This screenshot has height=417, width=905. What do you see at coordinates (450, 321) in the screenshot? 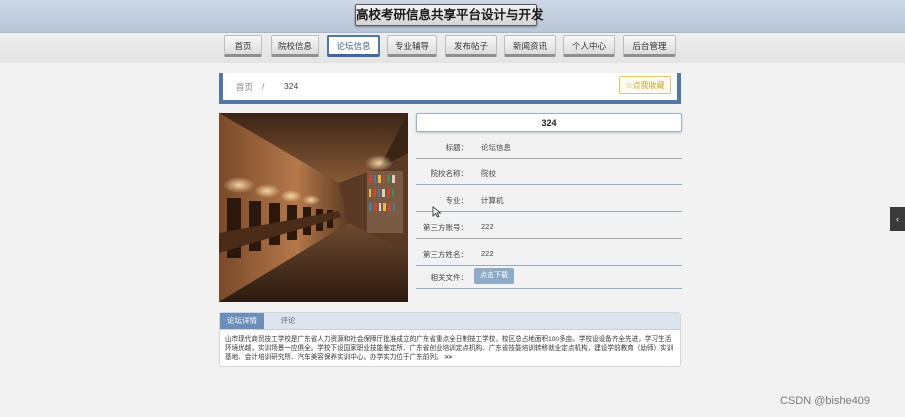
I see `tabs-header: 论坛详情 评论` at bounding box center [450, 321].